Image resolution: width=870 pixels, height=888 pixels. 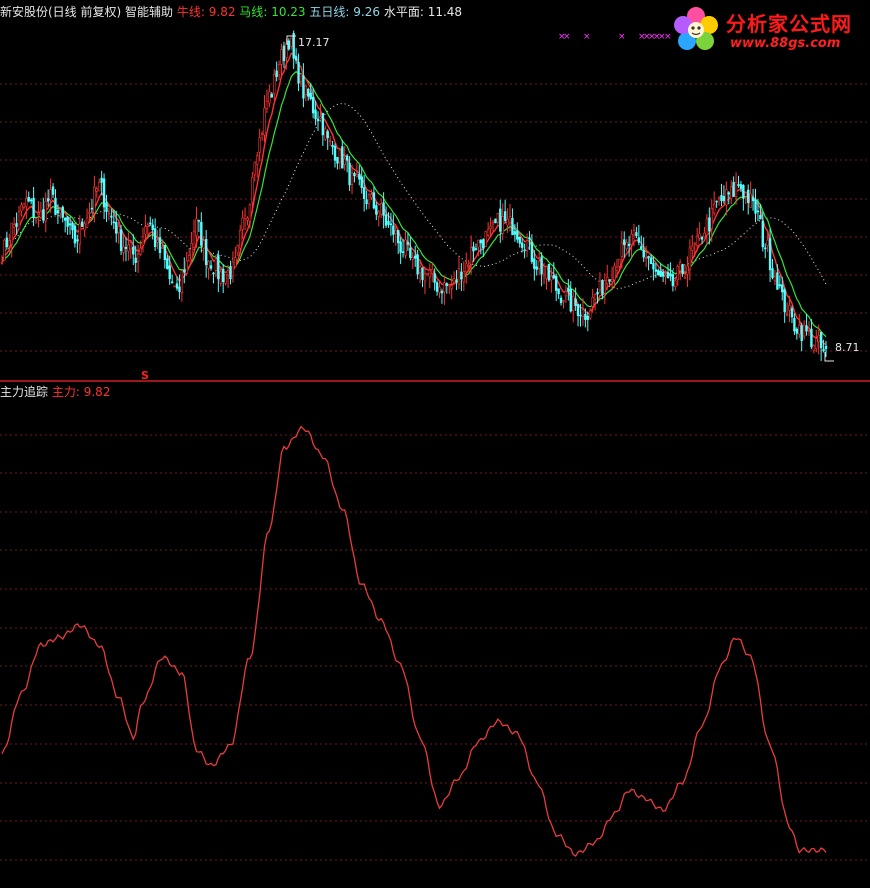 I want to click on signal-markers: ×× × × ××××××, so click(x=615, y=37).